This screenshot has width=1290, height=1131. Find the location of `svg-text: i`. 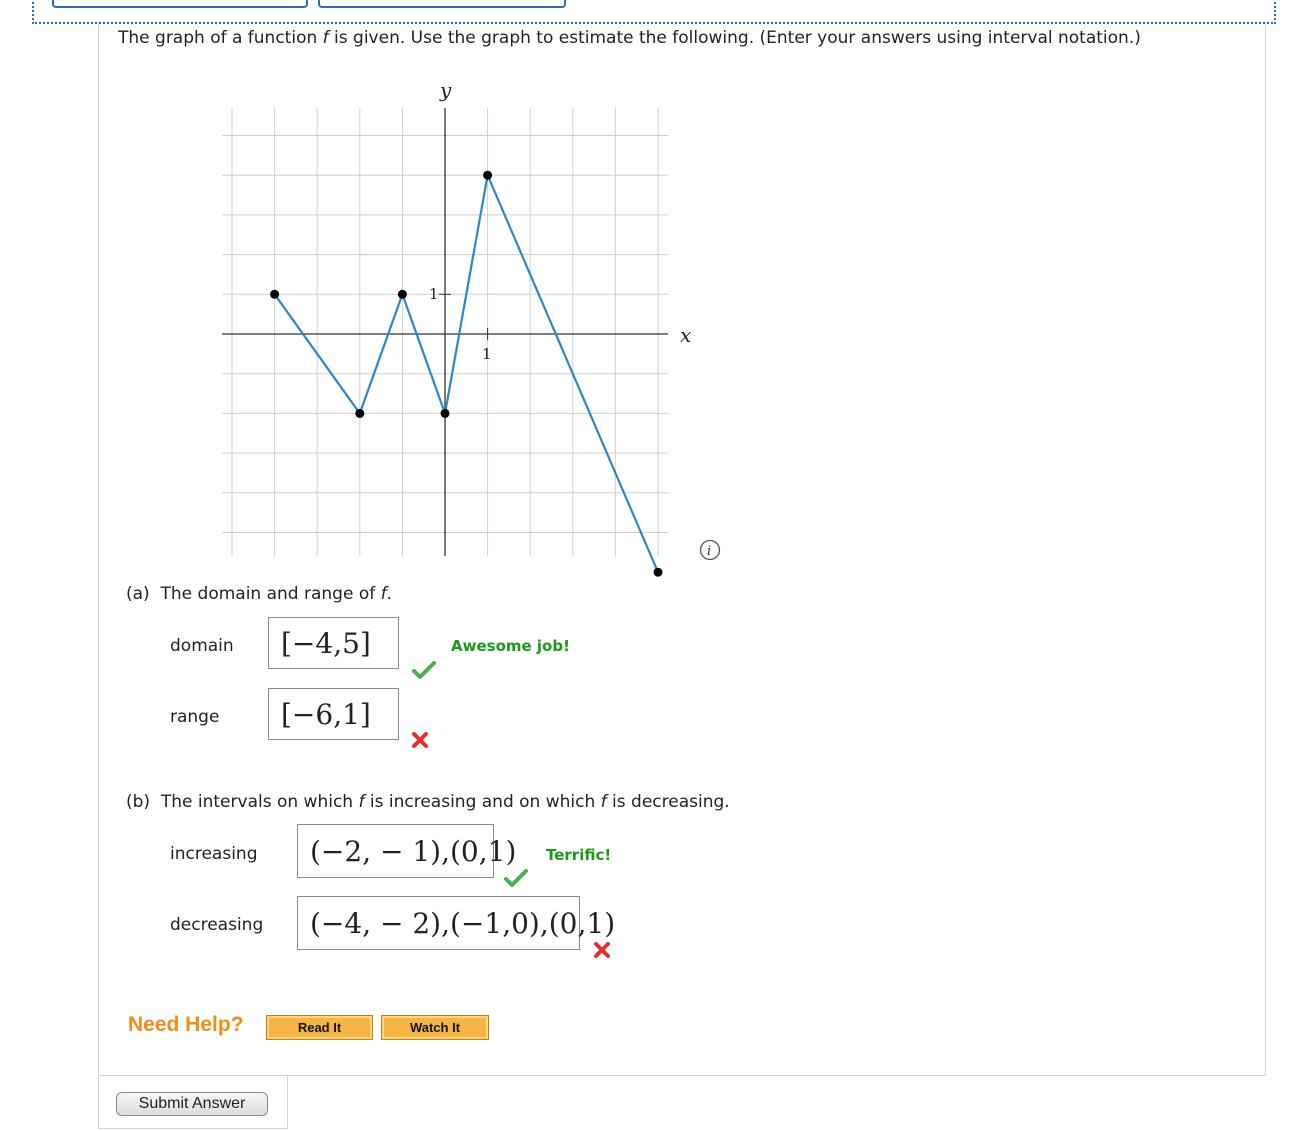

svg-text: i is located at coordinates (709, 551).